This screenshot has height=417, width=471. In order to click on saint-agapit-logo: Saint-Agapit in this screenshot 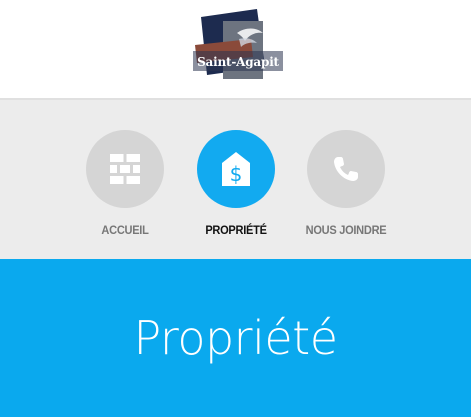, I will do `click(238, 46)`.